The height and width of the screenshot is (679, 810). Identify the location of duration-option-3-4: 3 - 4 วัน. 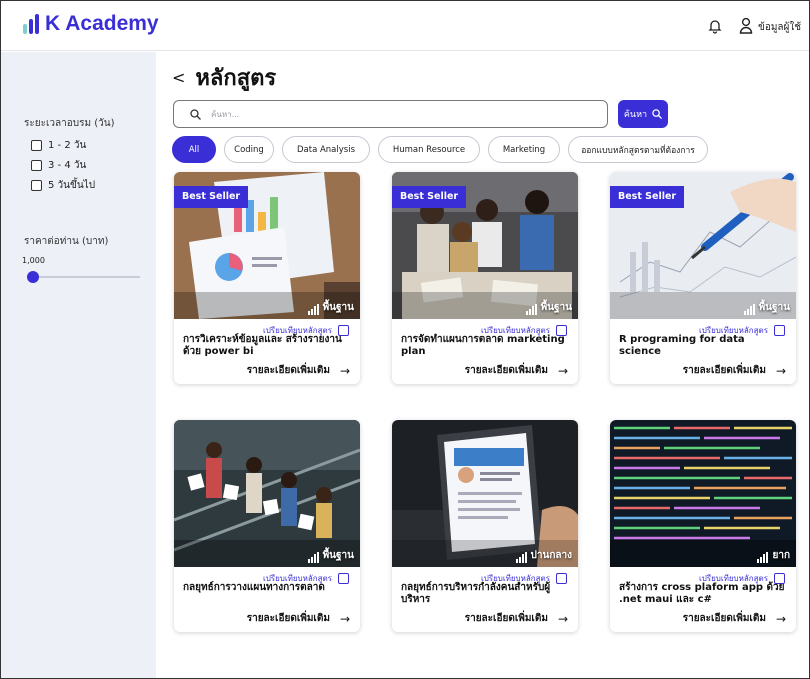
(58, 165).